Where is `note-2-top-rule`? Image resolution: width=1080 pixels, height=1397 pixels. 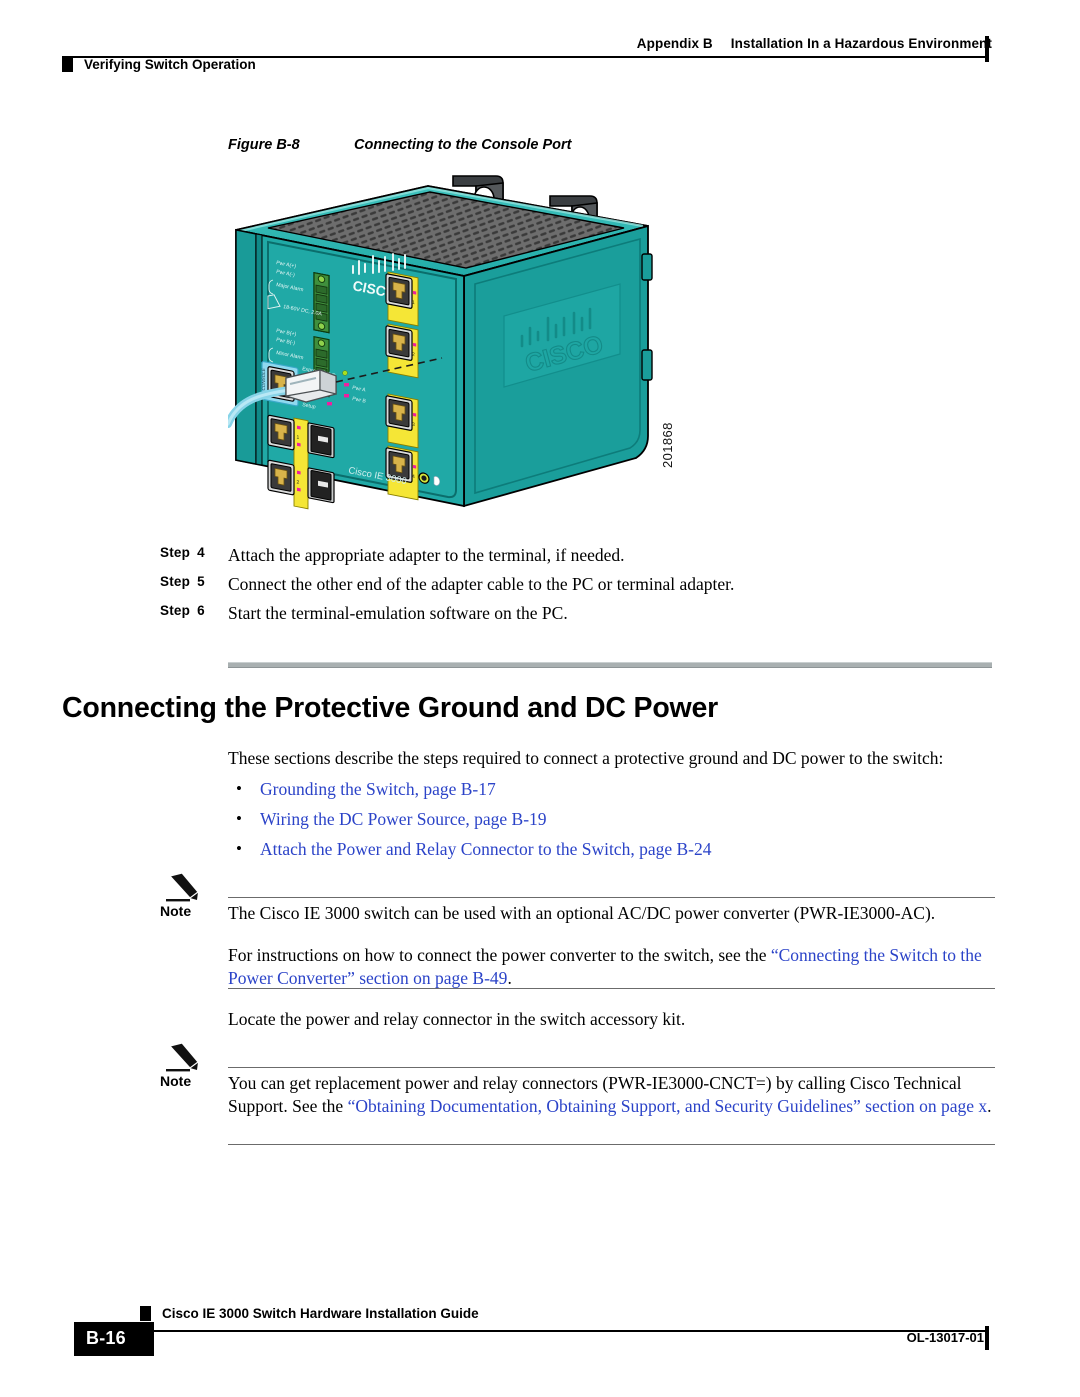
note-2-top-rule is located at coordinates (611, 1067).